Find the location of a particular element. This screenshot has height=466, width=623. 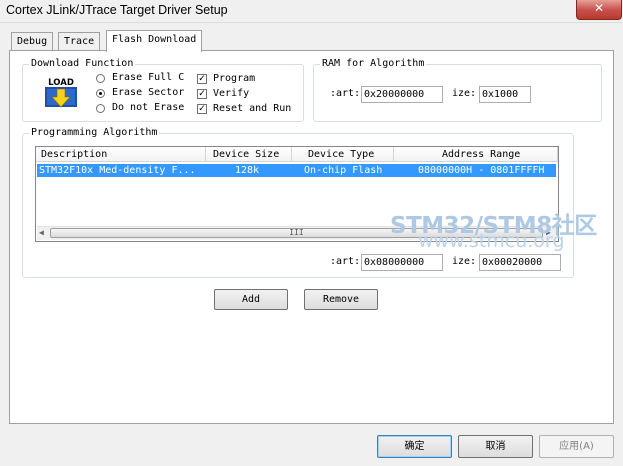

erase-sector-radio is located at coordinates (100, 93).